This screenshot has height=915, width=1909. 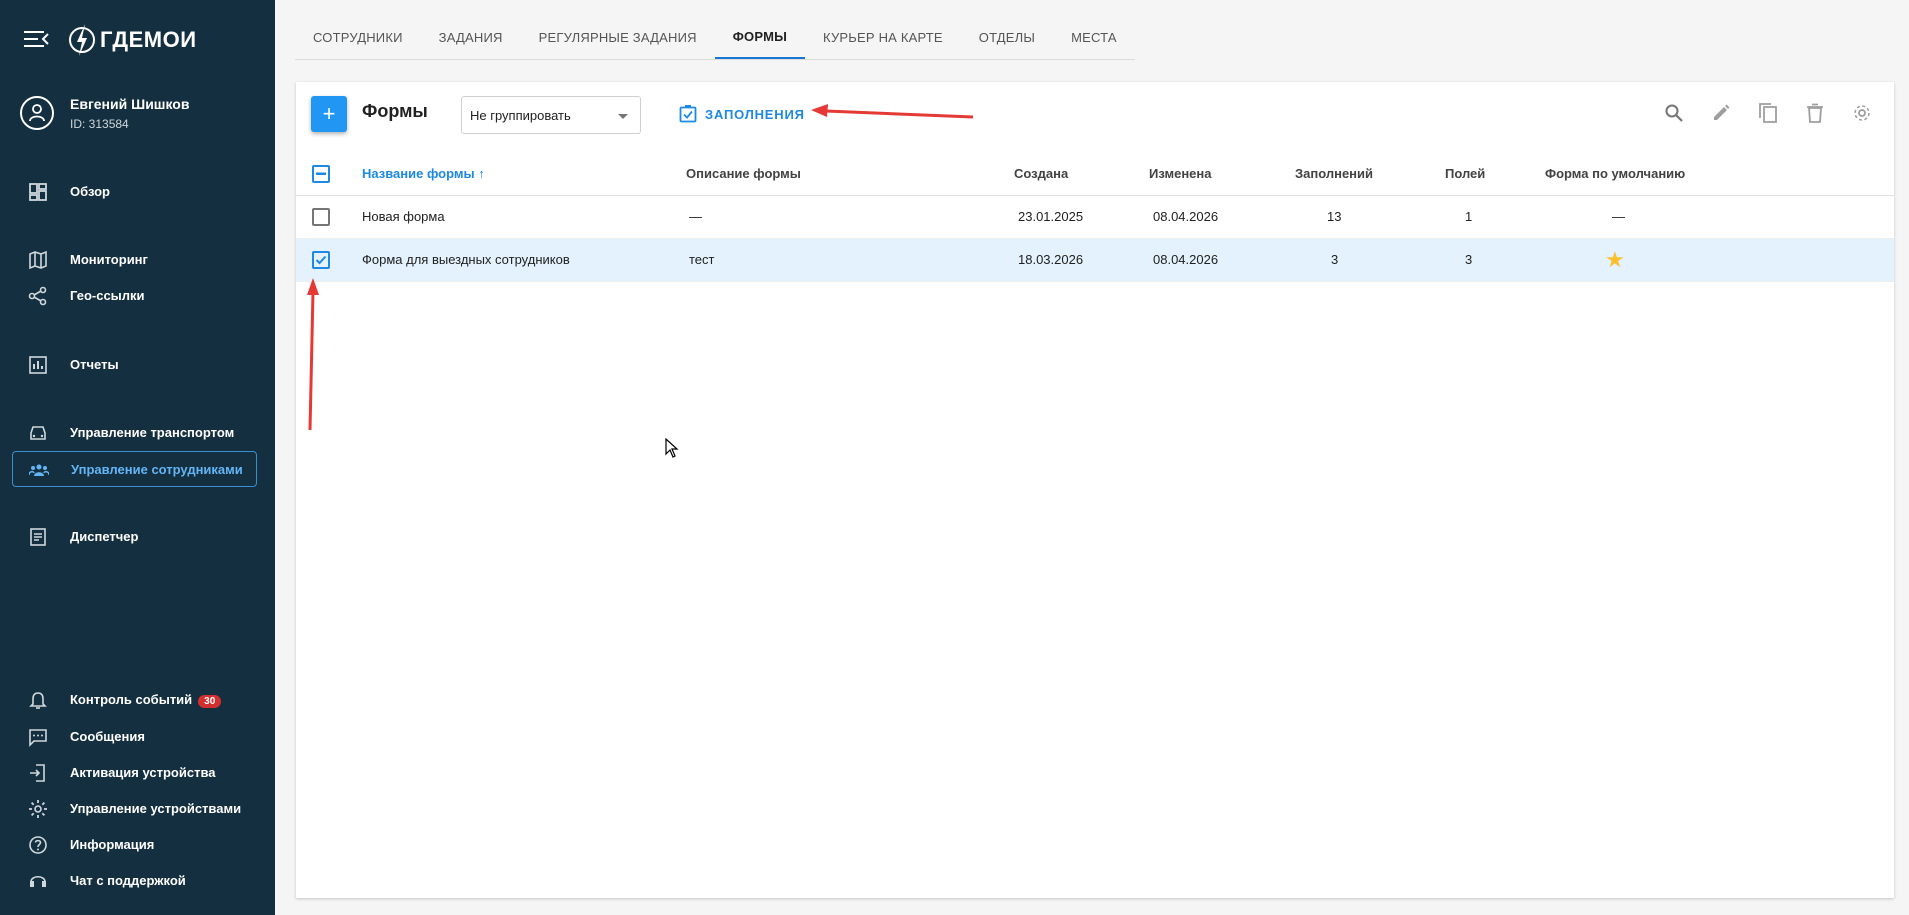 What do you see at coordinates (37, 39) in the screenshot?
I see `menu-toggle-icon` at bounding box center [37, 39].